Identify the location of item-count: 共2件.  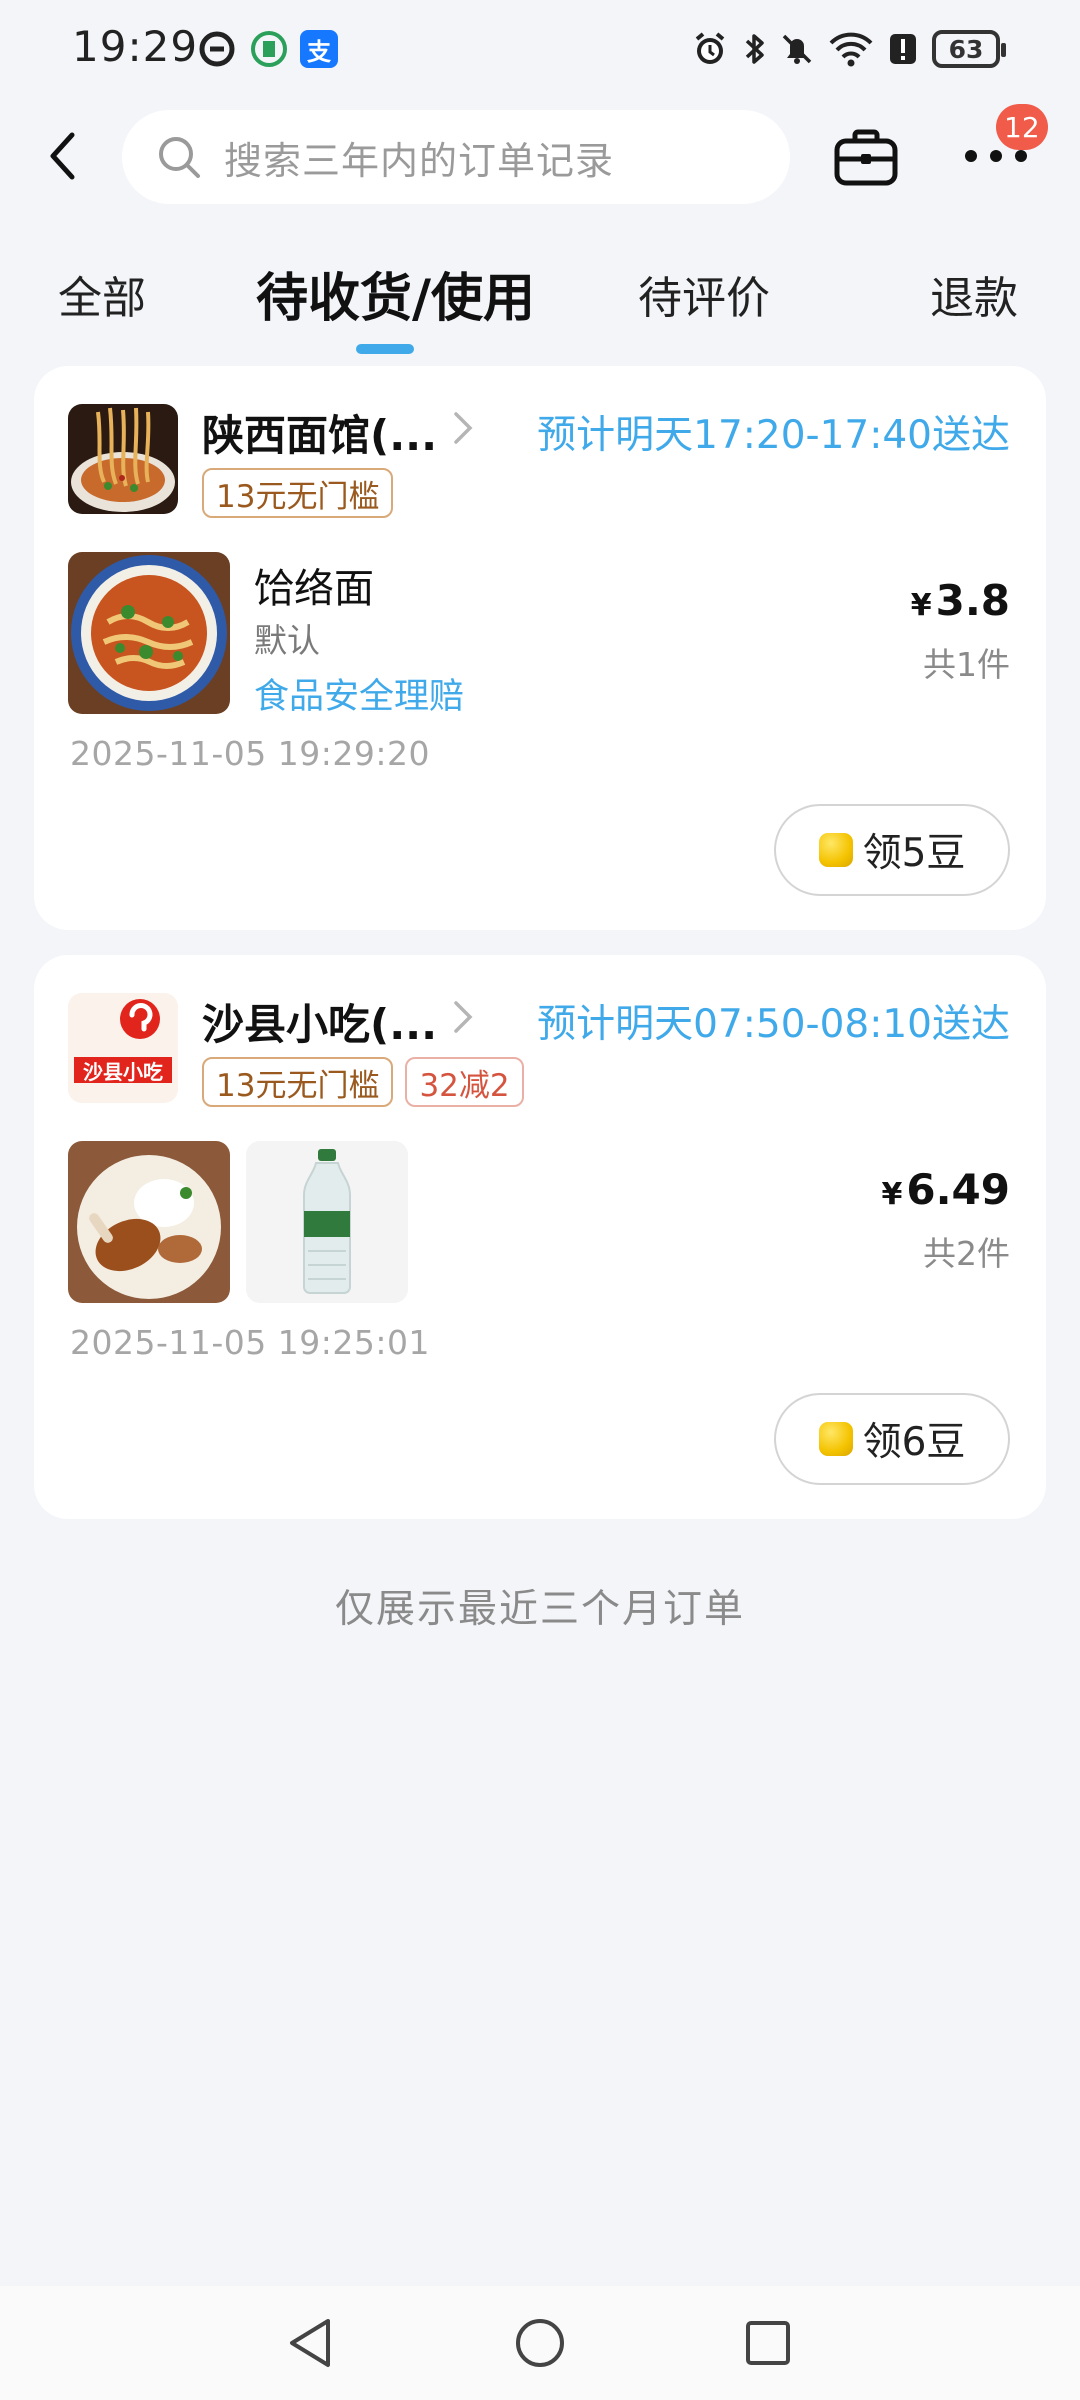
(966, 1253).